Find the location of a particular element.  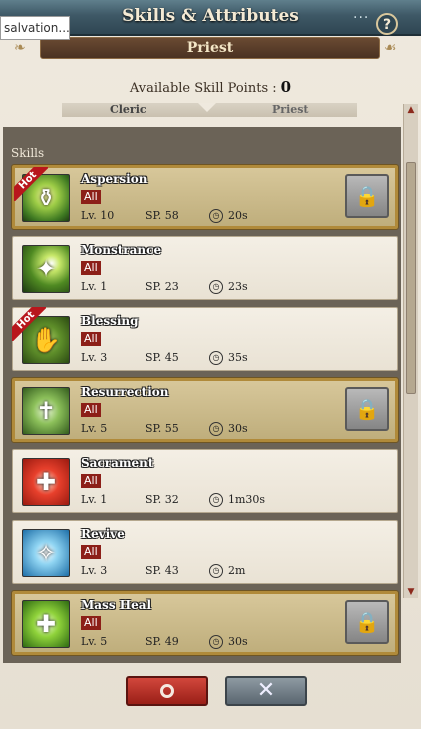

cooldown-value: 23s is located at coordinates (238, 286).